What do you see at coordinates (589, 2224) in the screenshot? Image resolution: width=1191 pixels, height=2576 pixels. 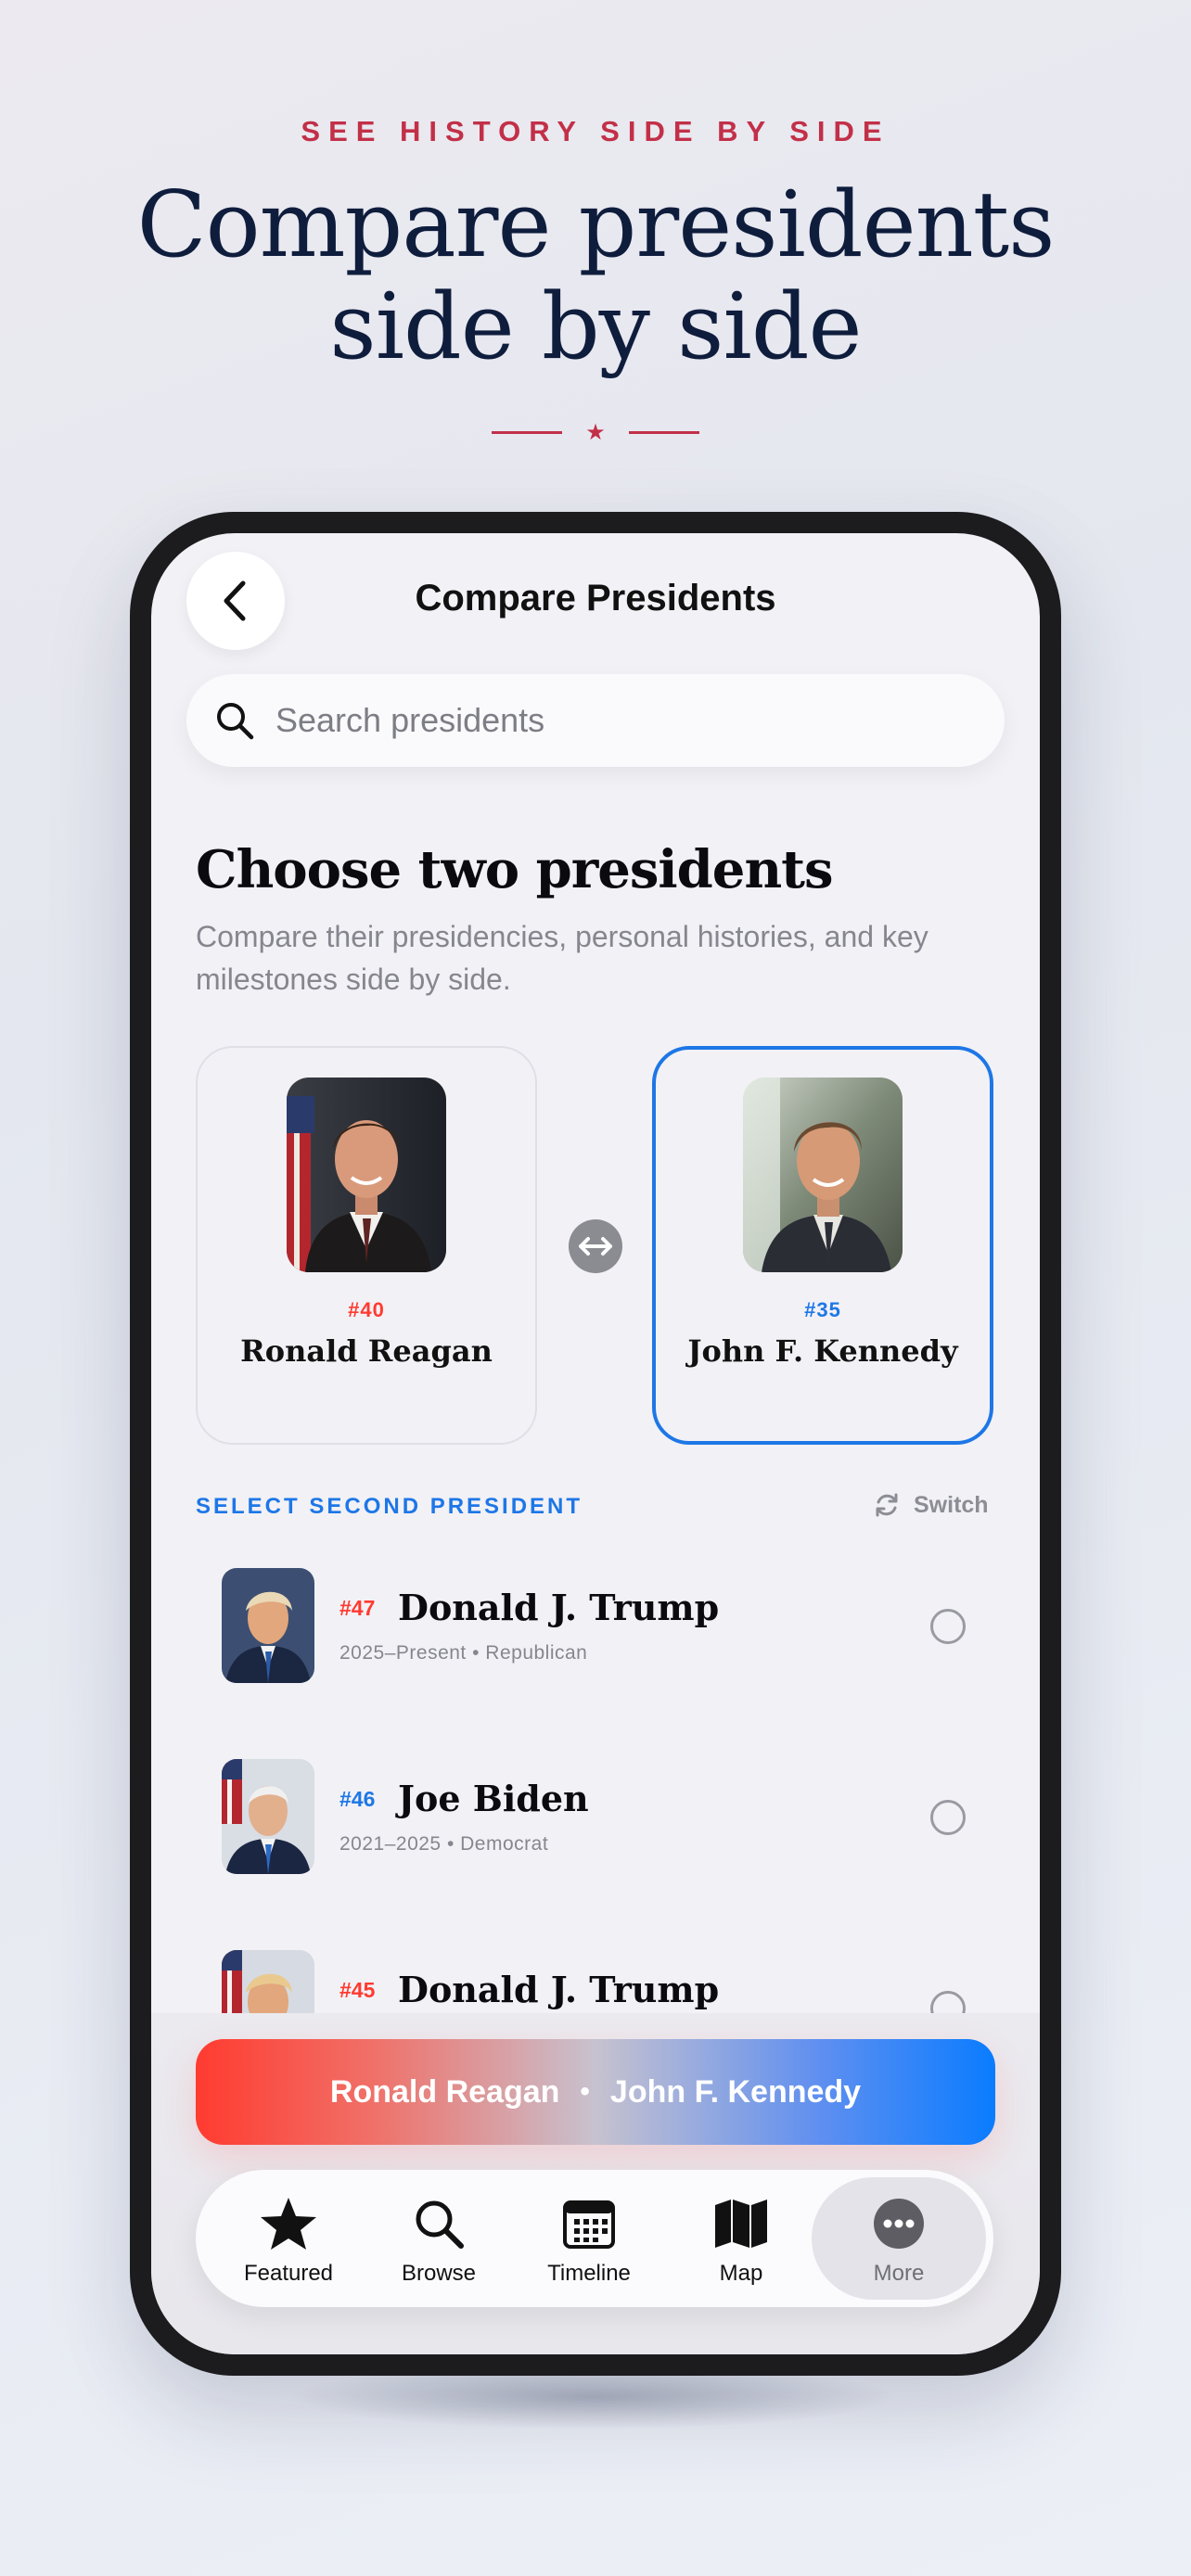 I see `calendar-icon` at bounding box center [589, 2224].